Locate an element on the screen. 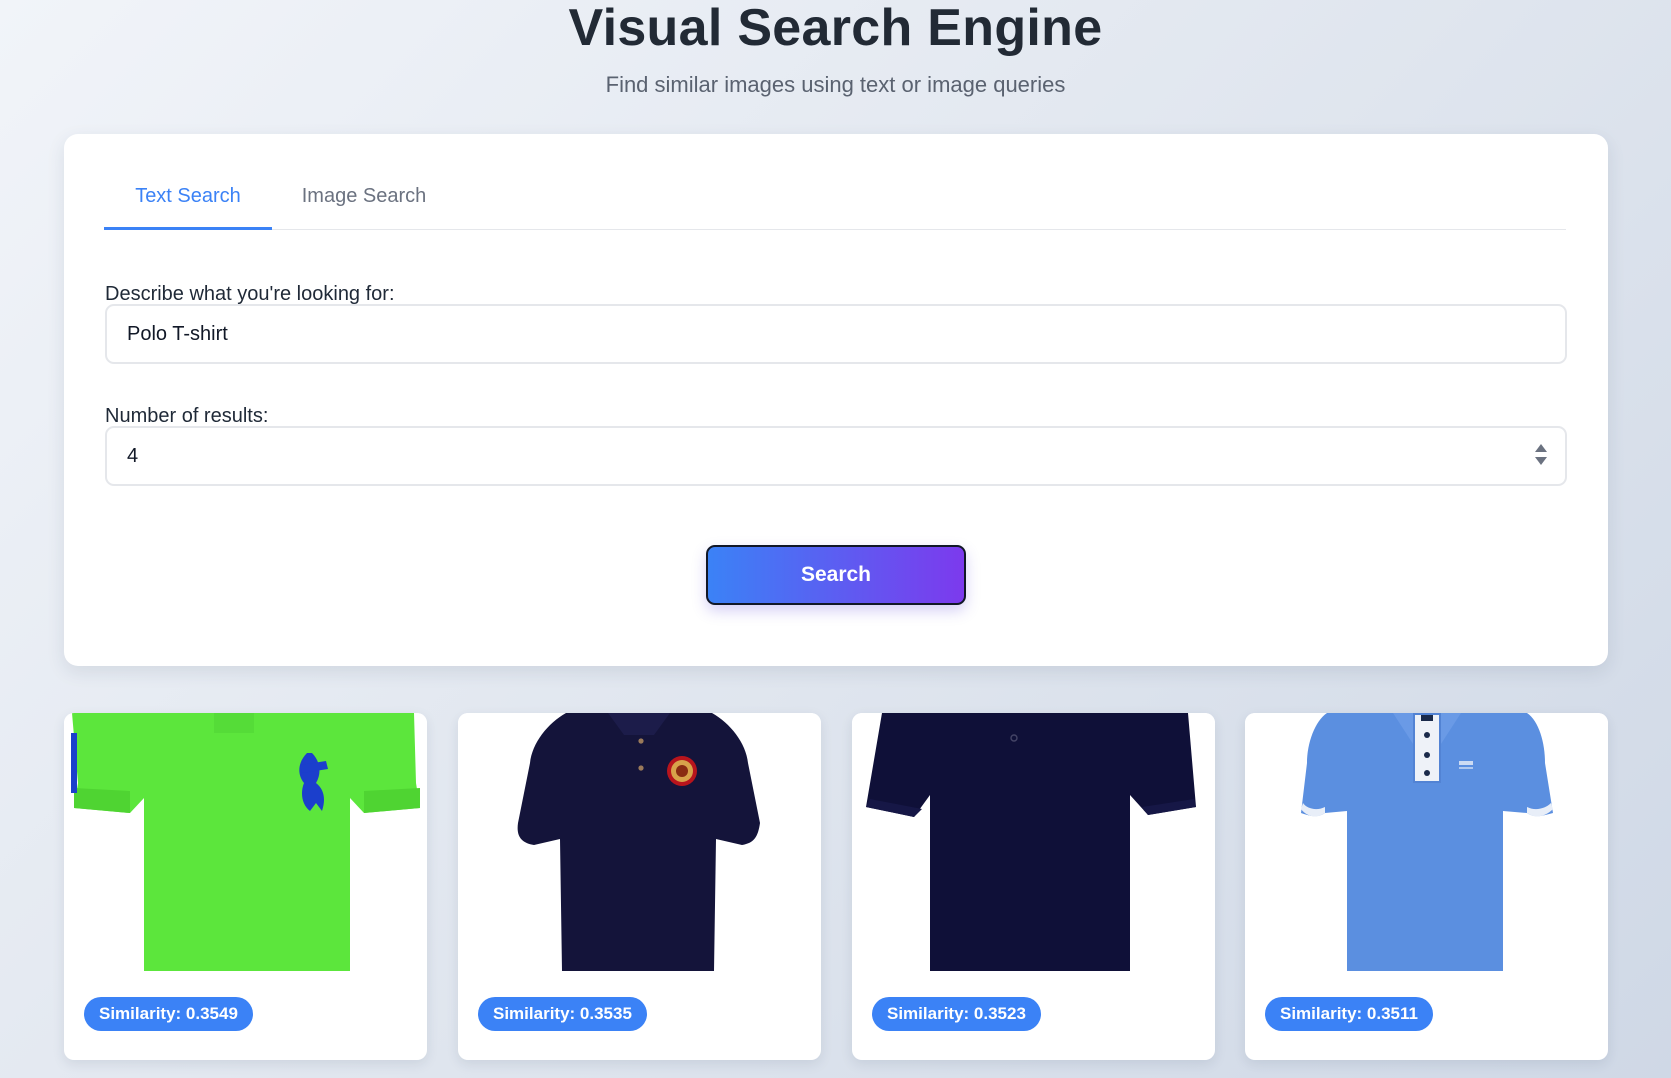  result-image-navy-polo-emblem is located at coordinates (639, 842).